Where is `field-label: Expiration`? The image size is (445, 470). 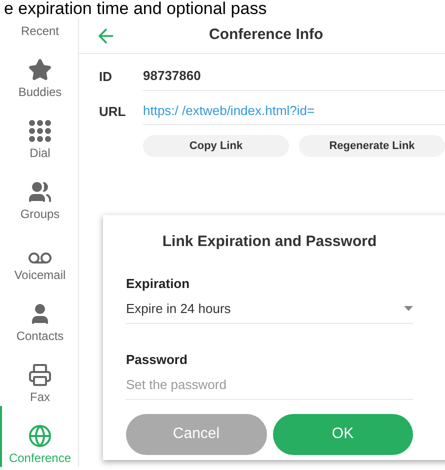 field-label: Expiration is located at coordinates (158, 283).